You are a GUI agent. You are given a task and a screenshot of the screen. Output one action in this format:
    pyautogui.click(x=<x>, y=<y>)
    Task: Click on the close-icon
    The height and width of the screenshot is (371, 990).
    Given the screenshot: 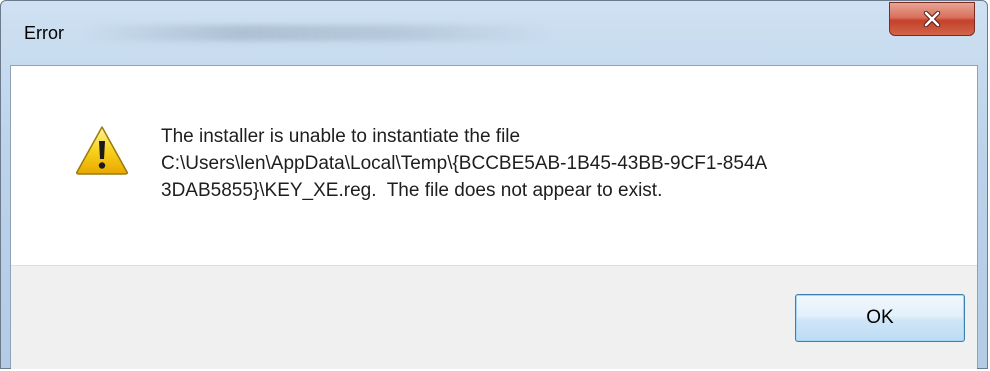 What is the action you would take?
    pyautogui.click(x=932, y=19)
    